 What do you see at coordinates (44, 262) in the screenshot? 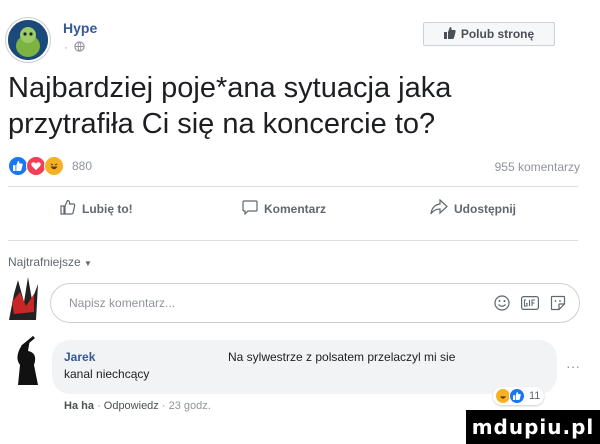
I see `sort-label: Najtrafniejsze` at bounding box center [44, 262].